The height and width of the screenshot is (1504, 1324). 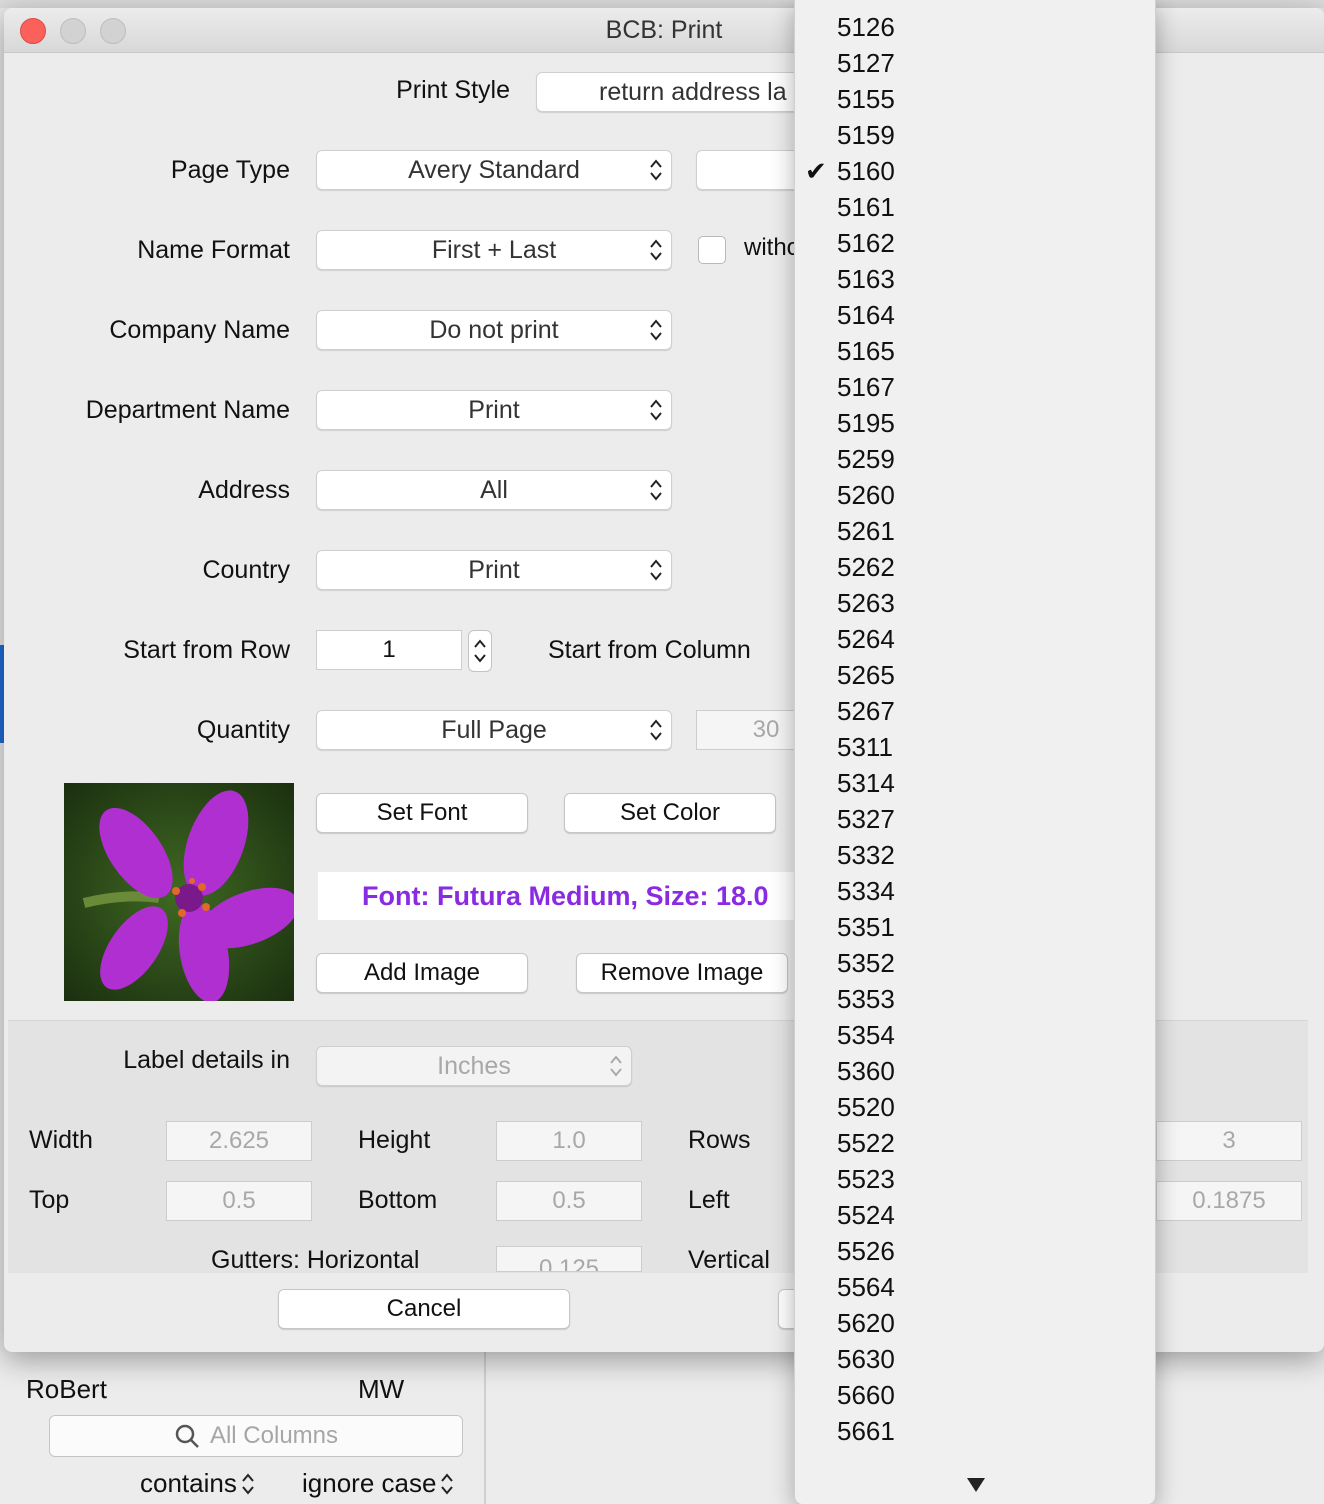 What do you see at coordinates (670, 813) in the screenshot?
I see `set-color-button: Set Color` at bounding box center [670, 813].